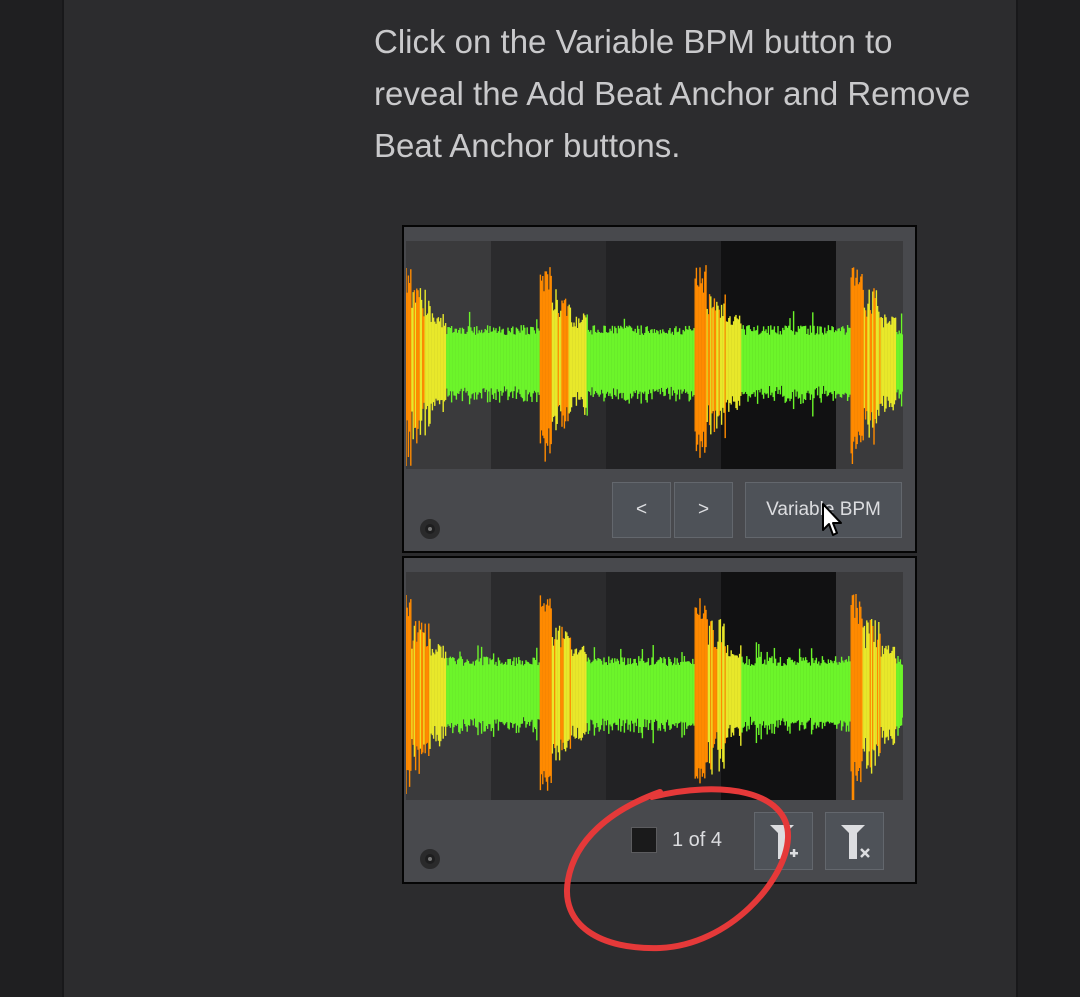 The image size is (1080, 997). I want to click on add-beat-anchor-icon, so click(783, 842).